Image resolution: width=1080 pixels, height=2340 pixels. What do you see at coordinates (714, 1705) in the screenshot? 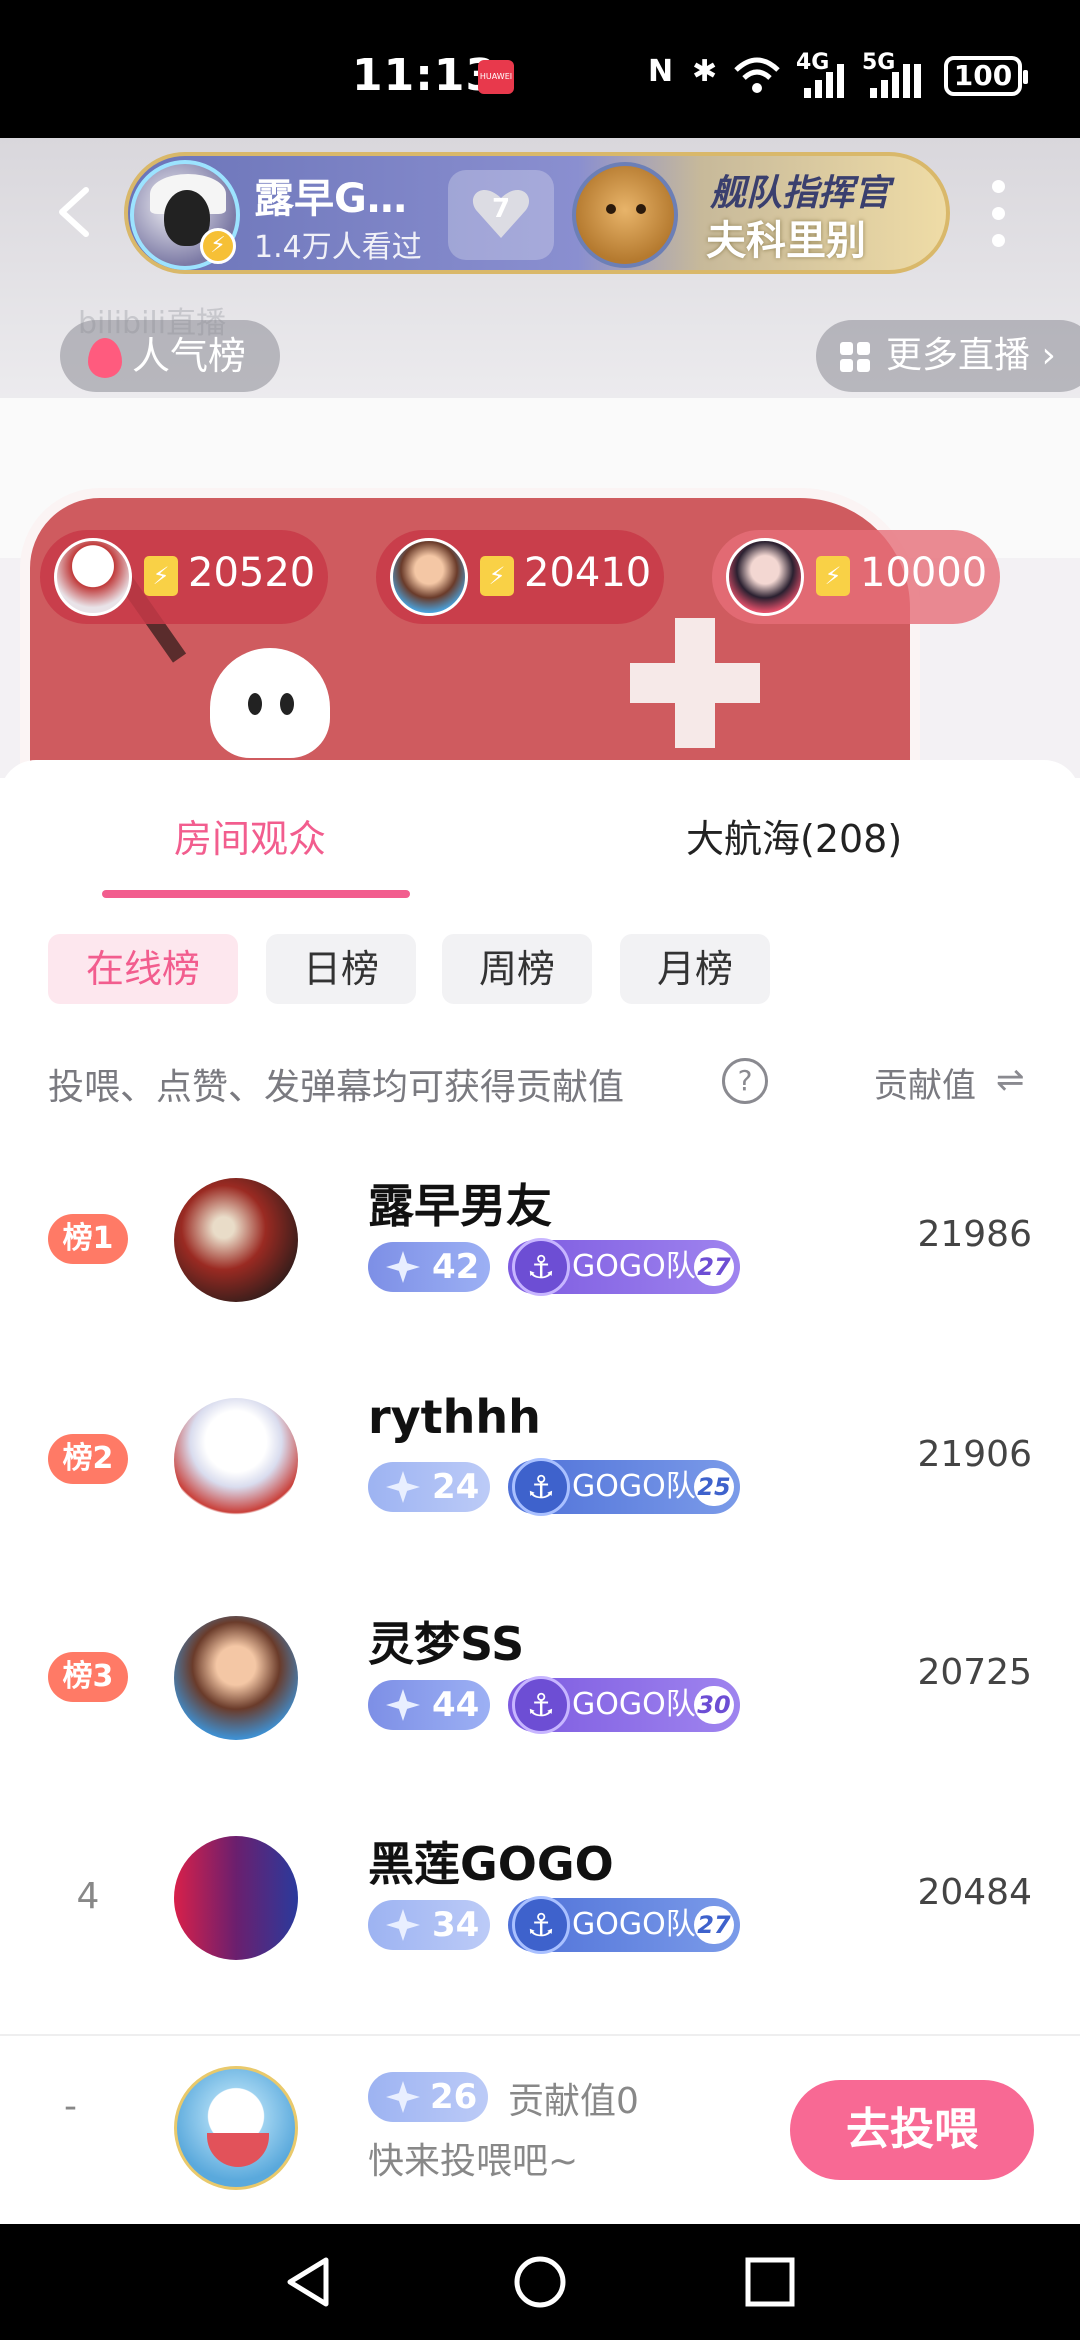
I see `fan-medal-level: 30` at bounding box center [714, 1705].